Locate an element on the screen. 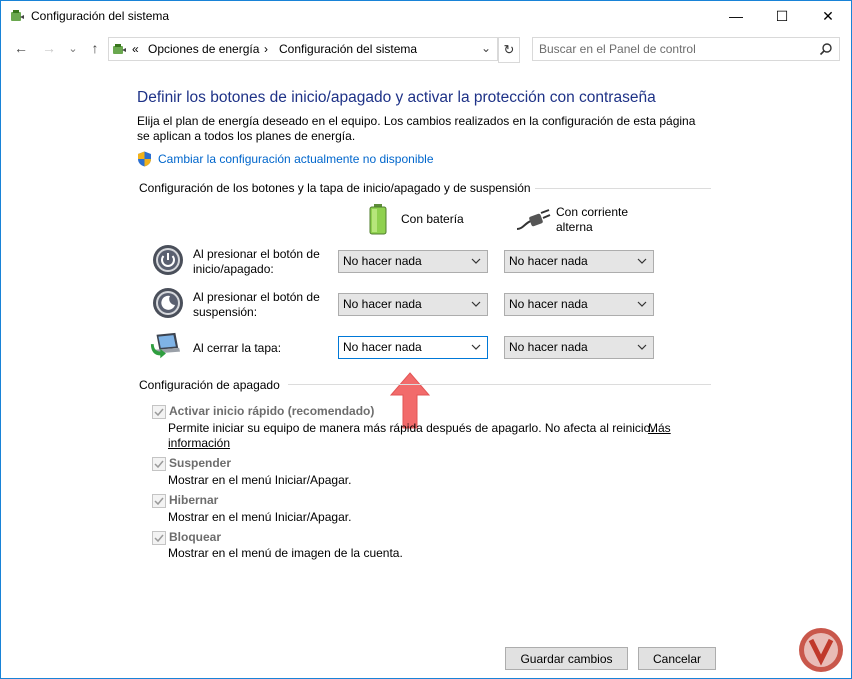 The width and height of the screenshot is (852, 679). power-plug-icon is located at coordinates (533, 219).